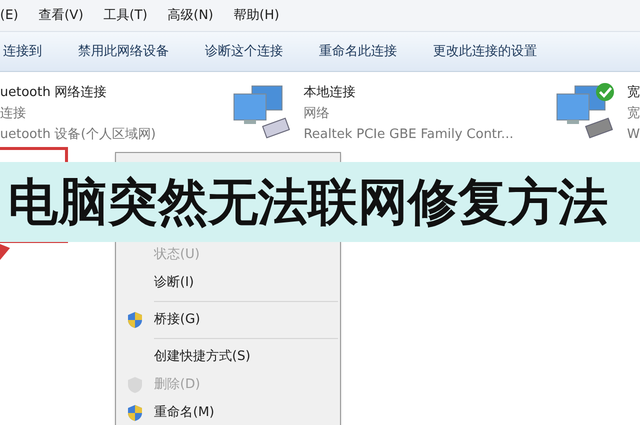  Describe the element at coordinates (78, 135) in the screenshot. I see `connection-device: uetooth 设备(个人区域网)` at that location.